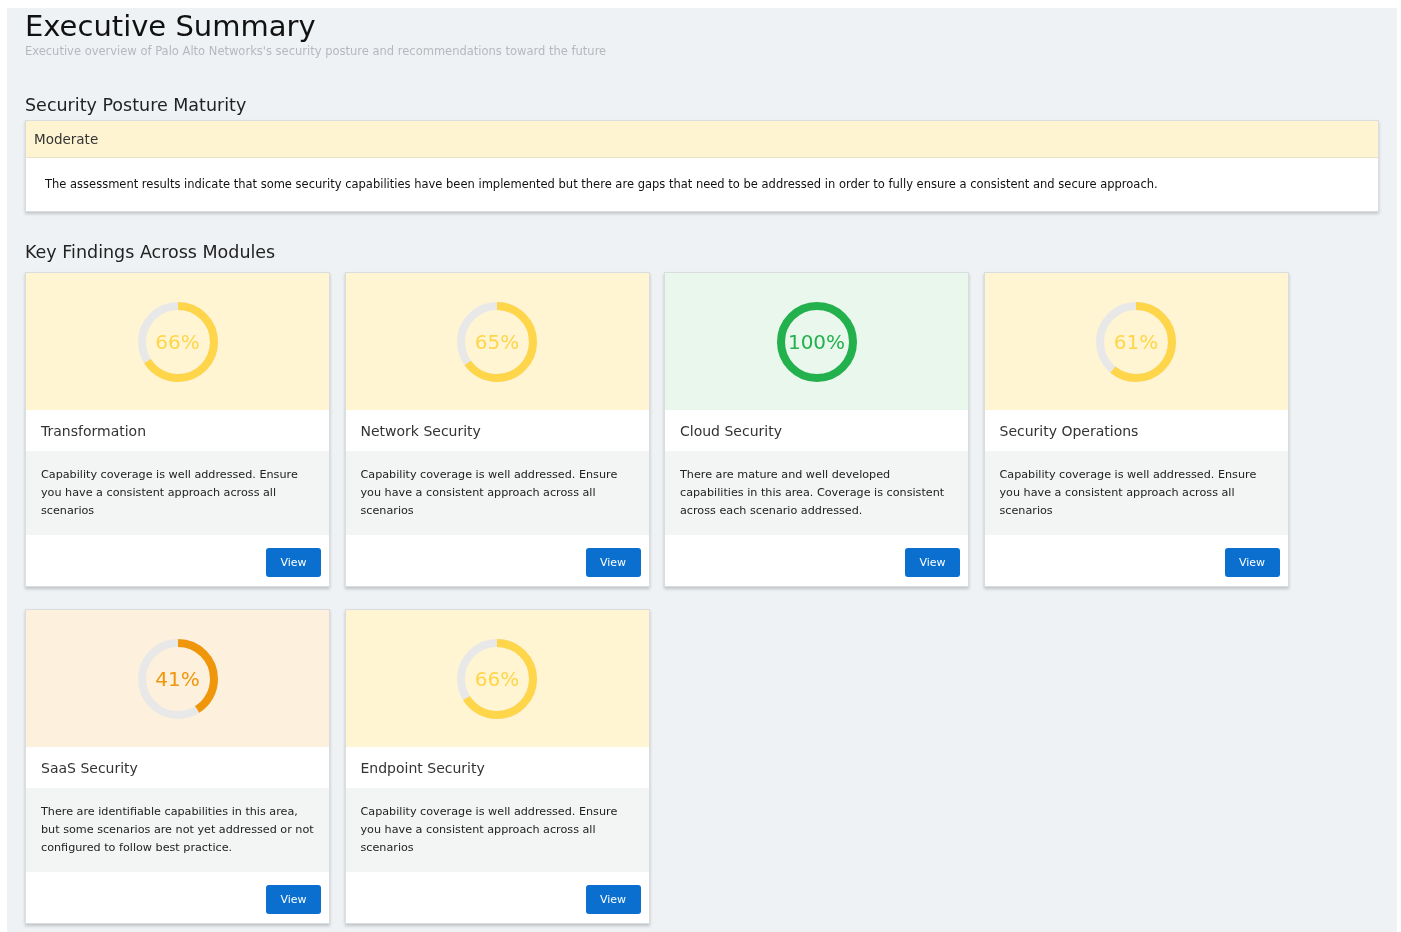 The width and height of the screenshot is (1401, 932). Describe the element at coordinates (702, 139) in the screenshot. I see `maturity-level: Moderate` at that location.